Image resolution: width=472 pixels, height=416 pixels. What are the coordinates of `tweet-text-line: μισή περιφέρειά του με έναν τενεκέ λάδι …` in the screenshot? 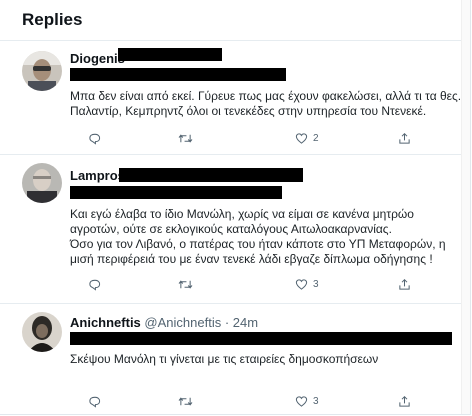 It's located at (251, 259).